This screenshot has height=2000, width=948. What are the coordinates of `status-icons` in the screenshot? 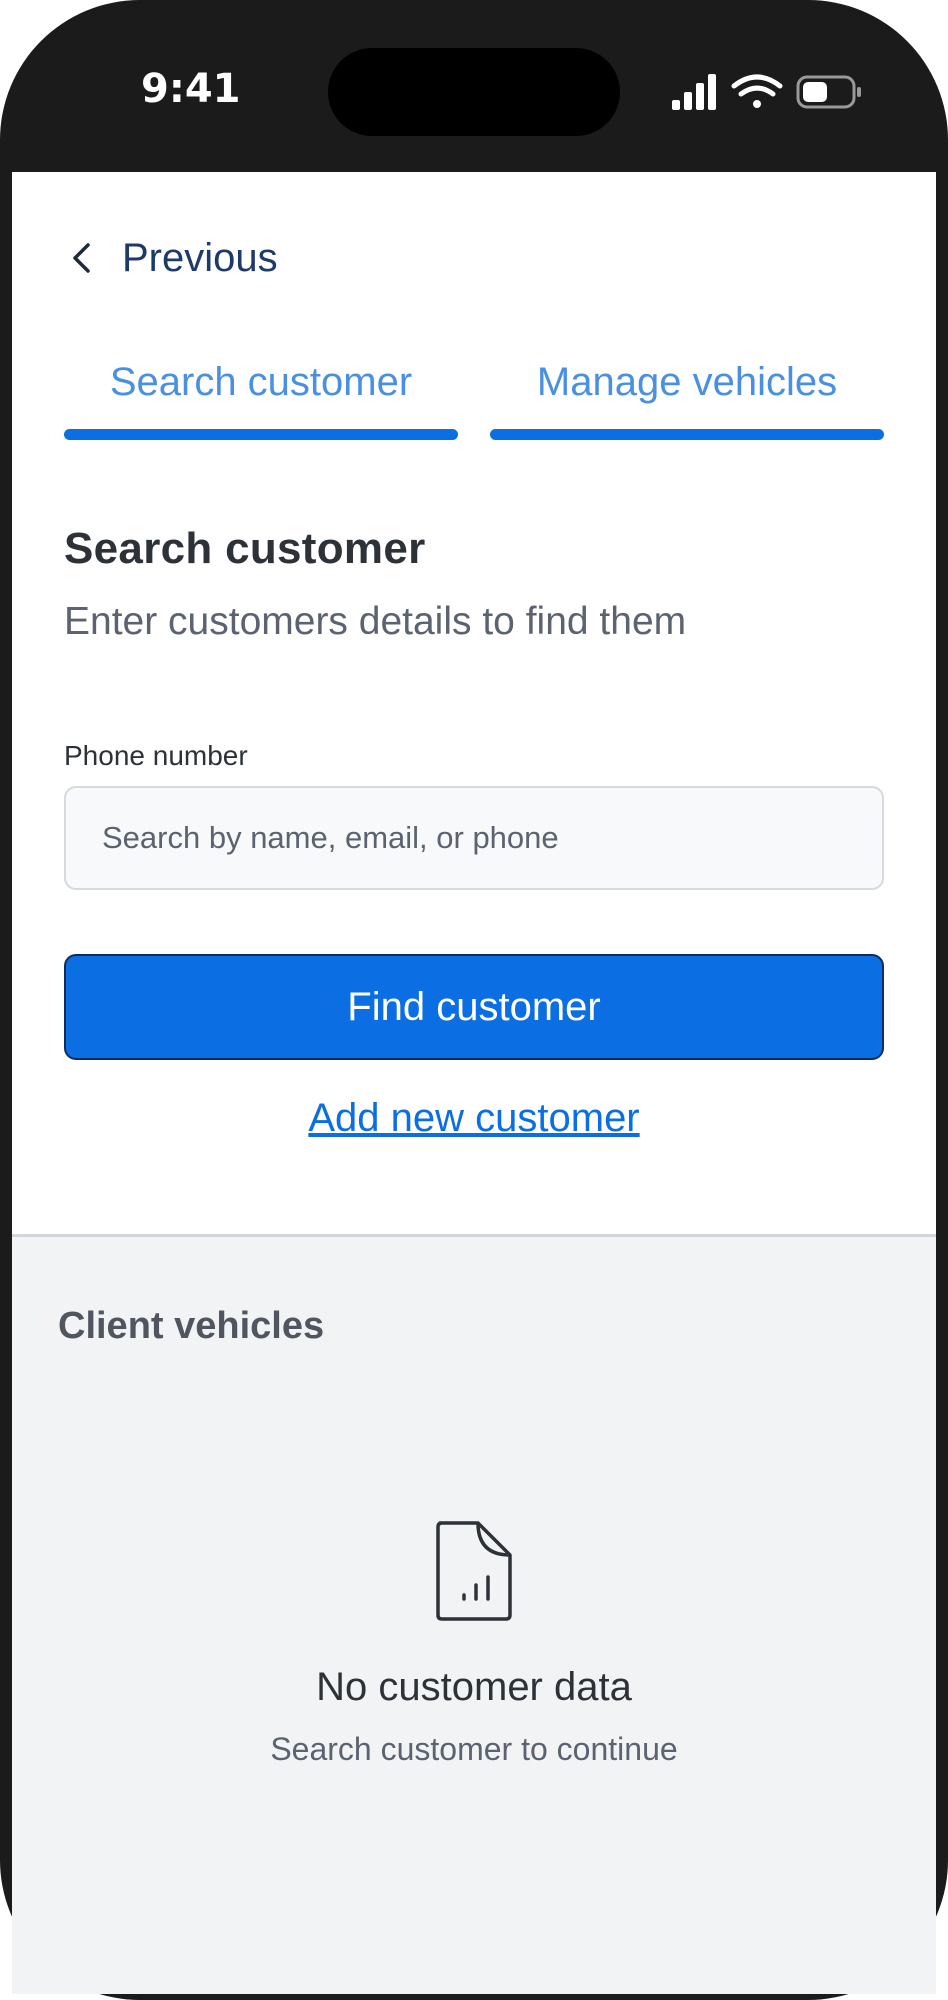 It's located at (766, 92).